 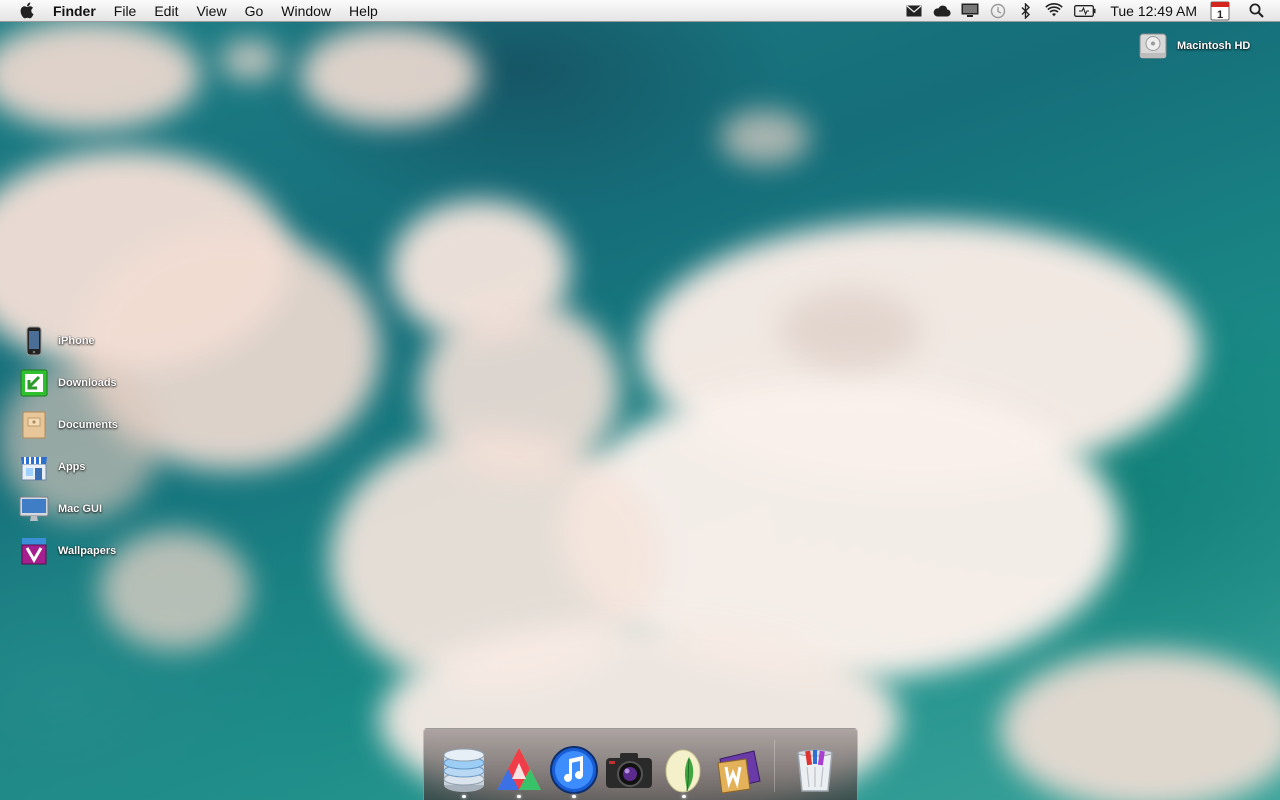 I want to click on mail-icon, so click(x=914, y=11).